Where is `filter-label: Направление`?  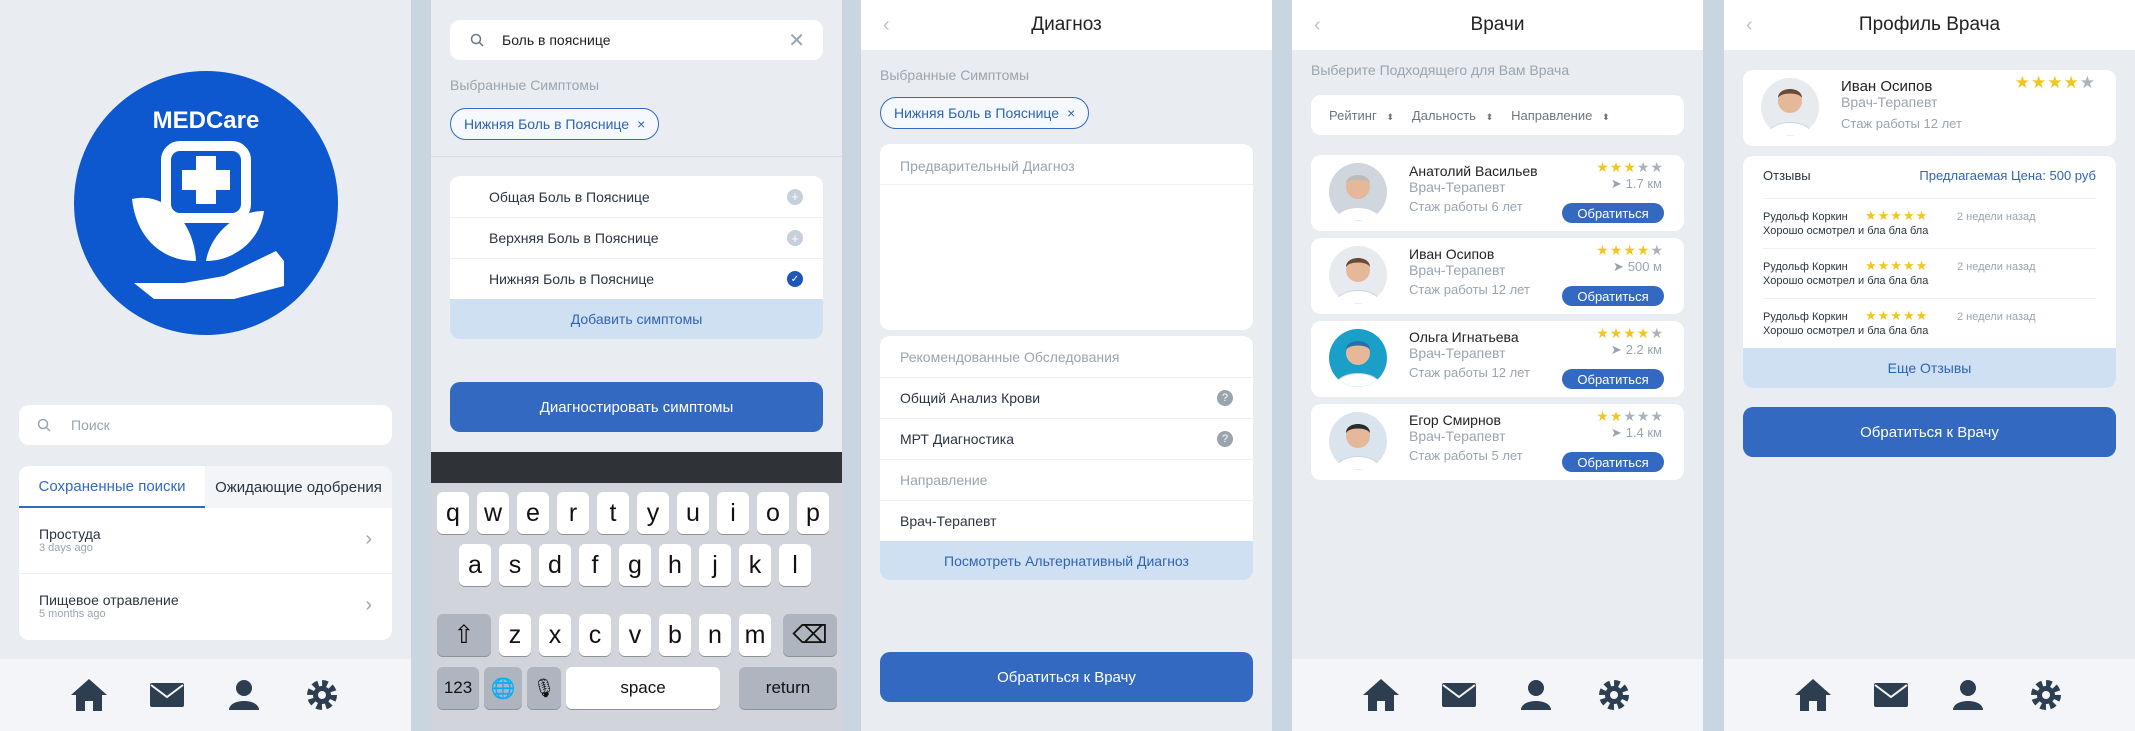 filter-label: Направление is located at coordinates (1552, 115).